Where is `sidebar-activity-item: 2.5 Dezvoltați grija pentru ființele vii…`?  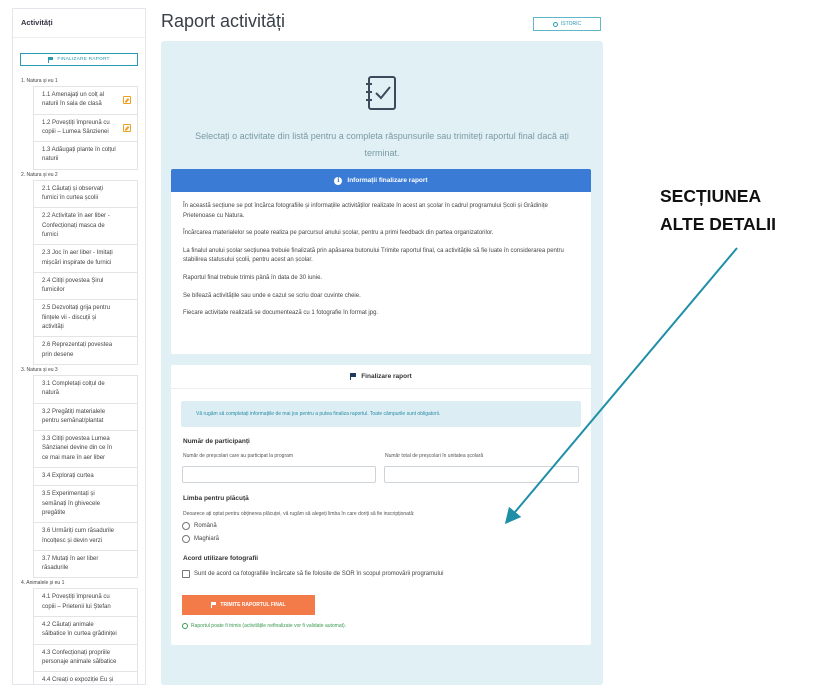 sidebar-activity-item: 2.5 Dezvoltați grija pentru ființele vii… is located at coordinates (85, 319).